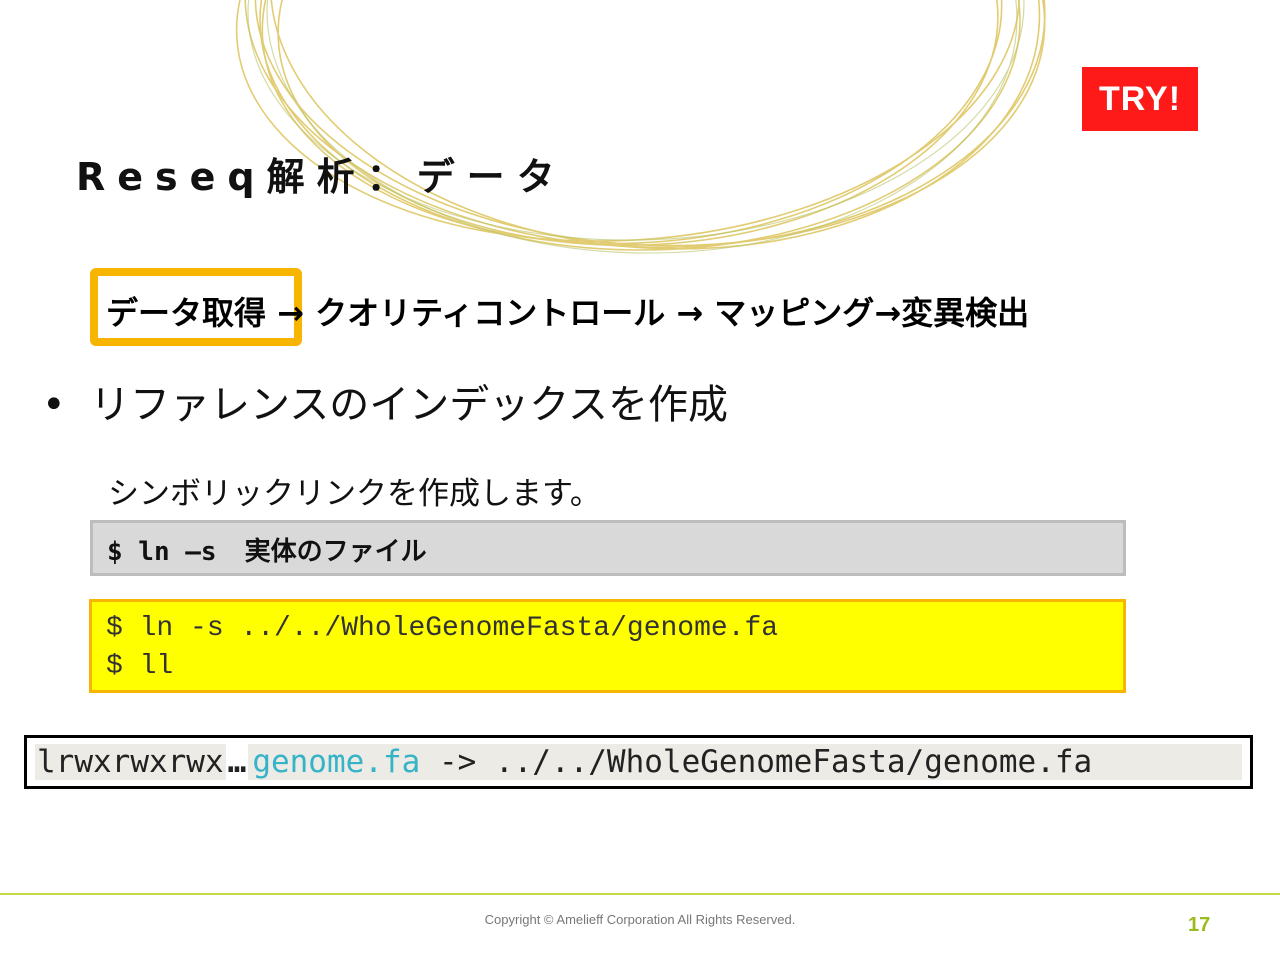  I want to click on command-syntax-box: $ ln –s 実体のファイル, so click(608, 548).